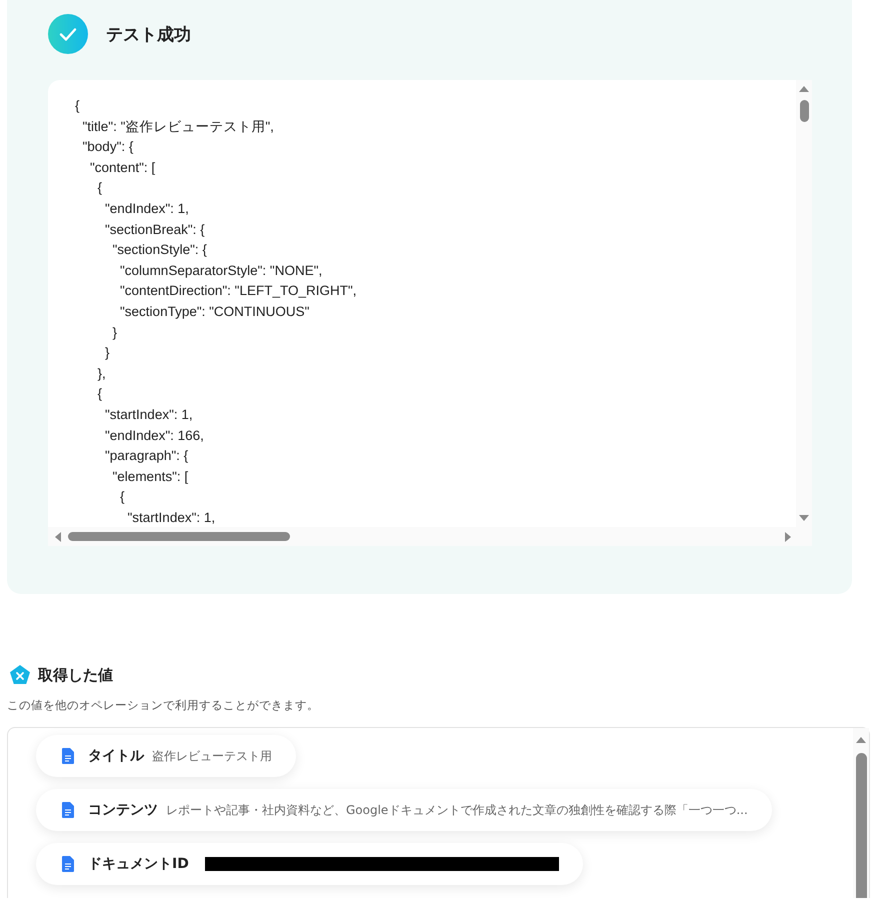  I want to click on code-line: "endIndex": 1,, so click(147, 209).